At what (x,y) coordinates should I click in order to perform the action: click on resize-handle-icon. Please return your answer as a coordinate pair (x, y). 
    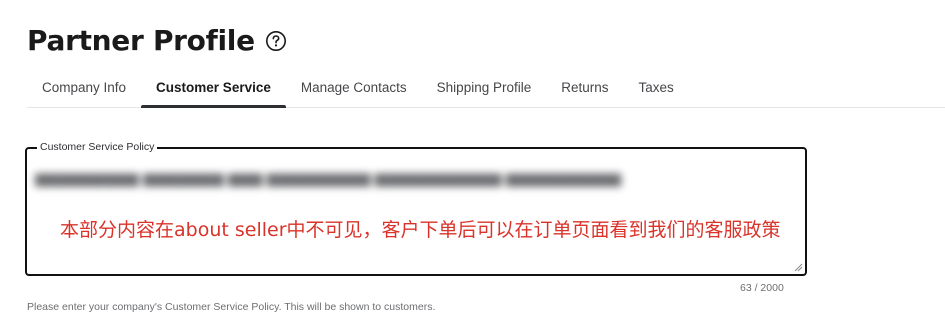
    Looking at the image, I should click on (798, 267).